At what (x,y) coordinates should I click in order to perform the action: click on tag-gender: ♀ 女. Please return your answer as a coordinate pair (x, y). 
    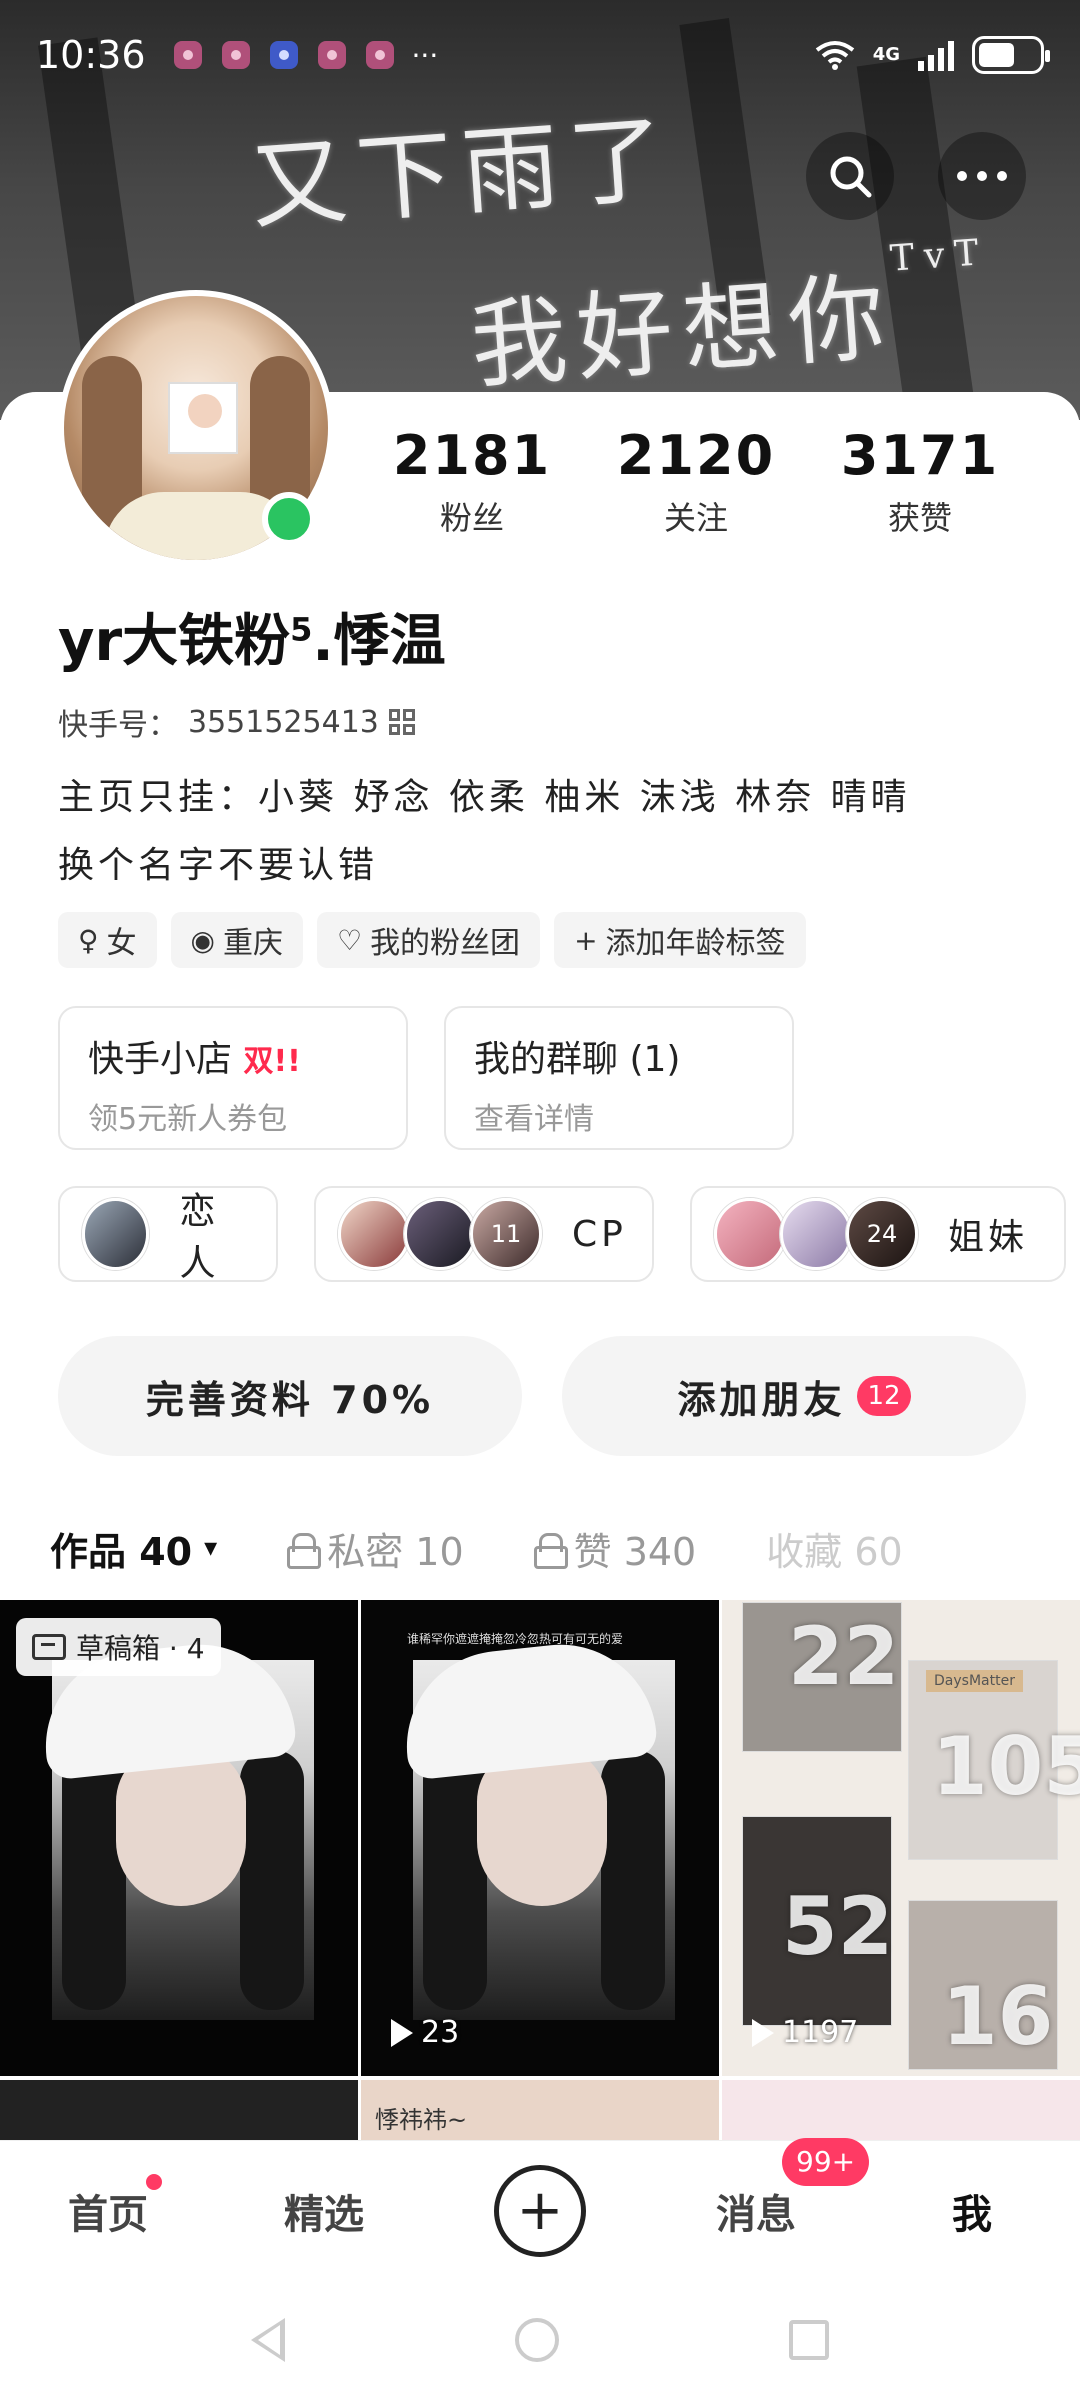
    Looking at the image, I should click on (107, 940).